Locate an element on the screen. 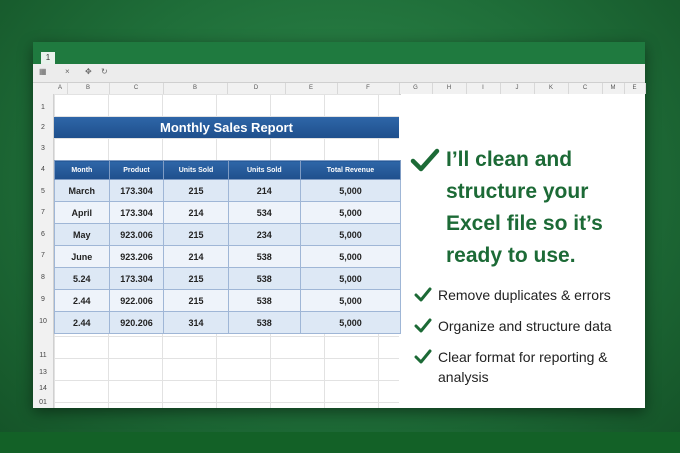 The height and width of the screenshot is (453, 680). title-bar: 1 is located at coordinates (339, 53).